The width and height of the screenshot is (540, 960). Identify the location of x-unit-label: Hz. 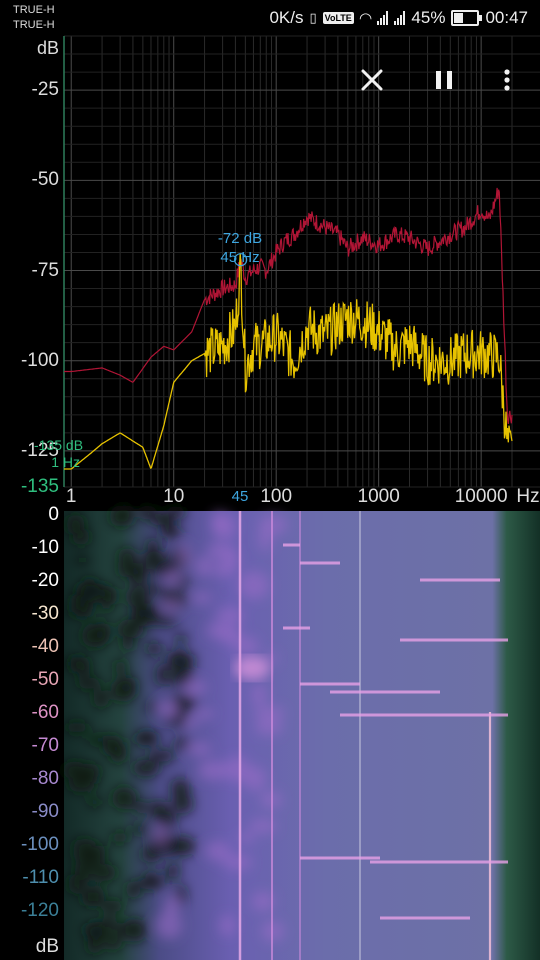
(528, 496).